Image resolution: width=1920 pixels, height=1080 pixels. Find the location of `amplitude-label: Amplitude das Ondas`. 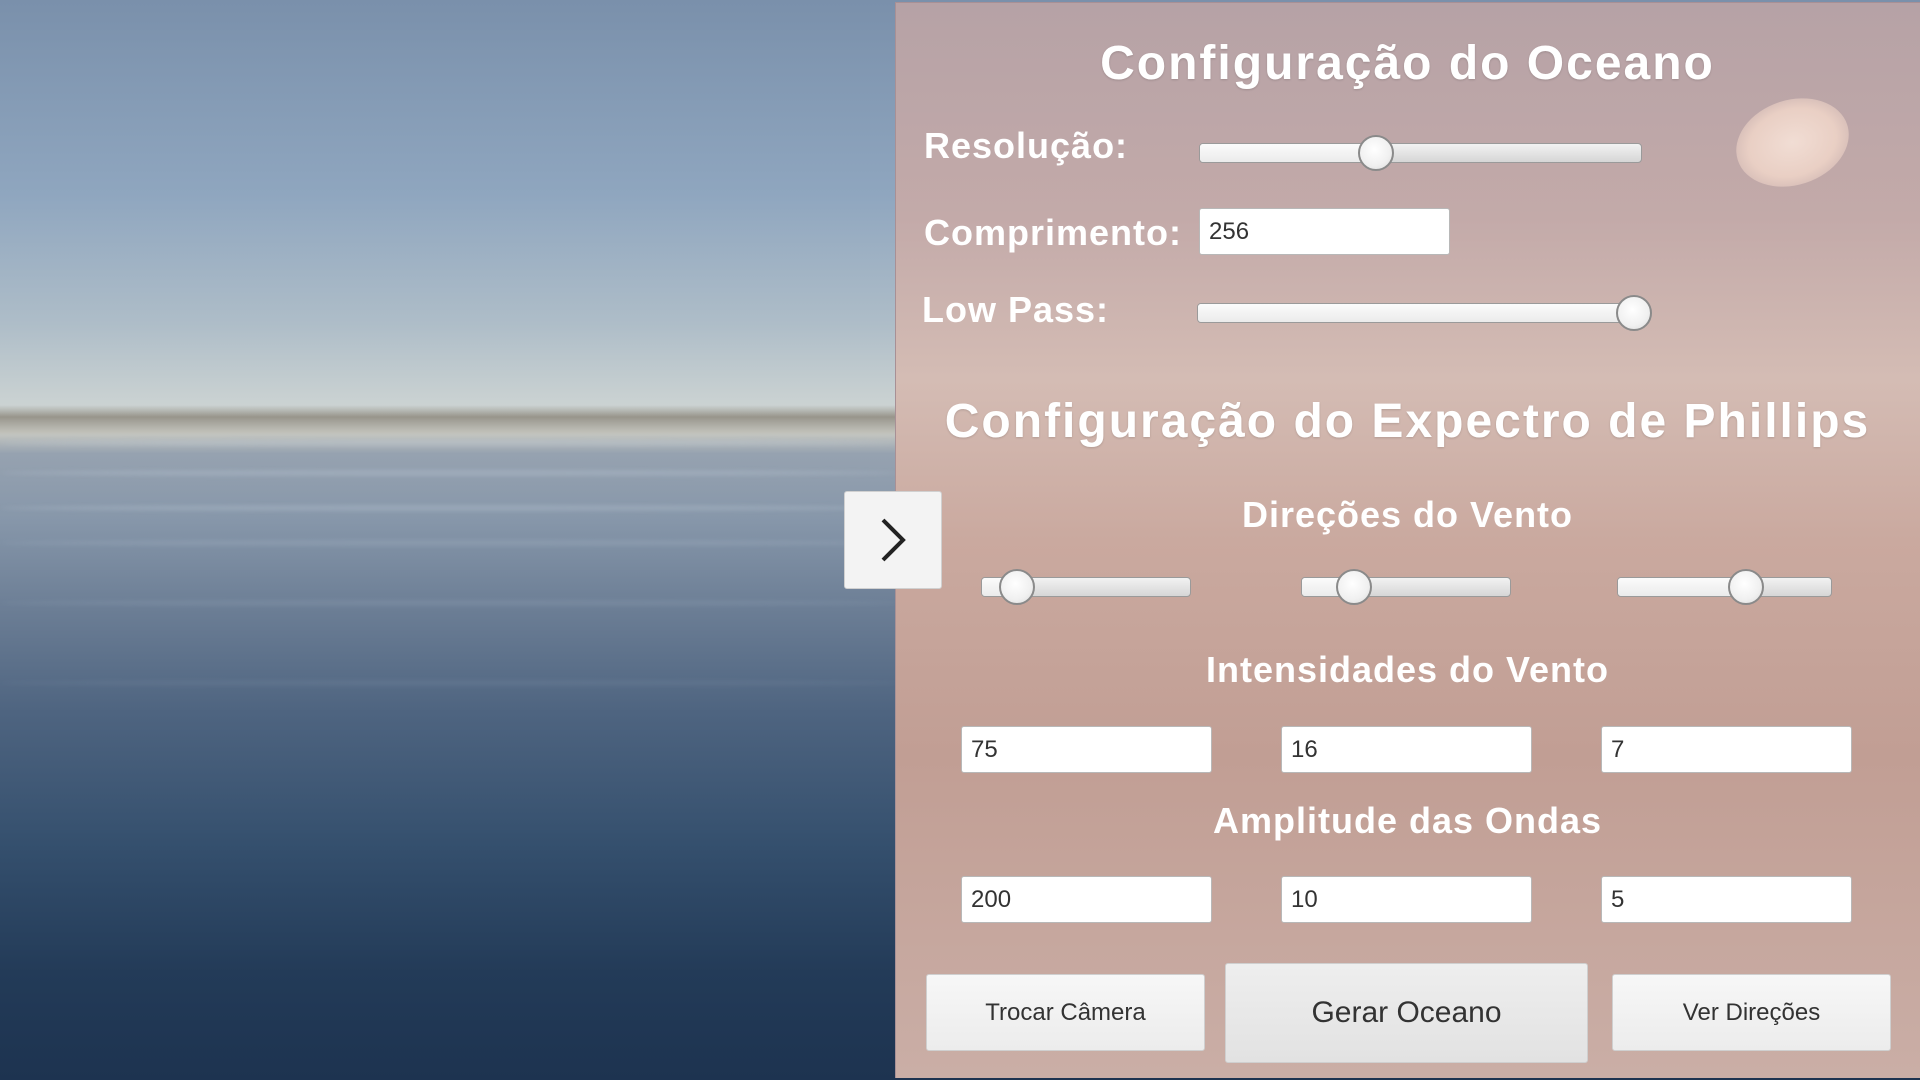

amplitude-label: Amplitude das Ondas is located at coordinates (1407, 820).